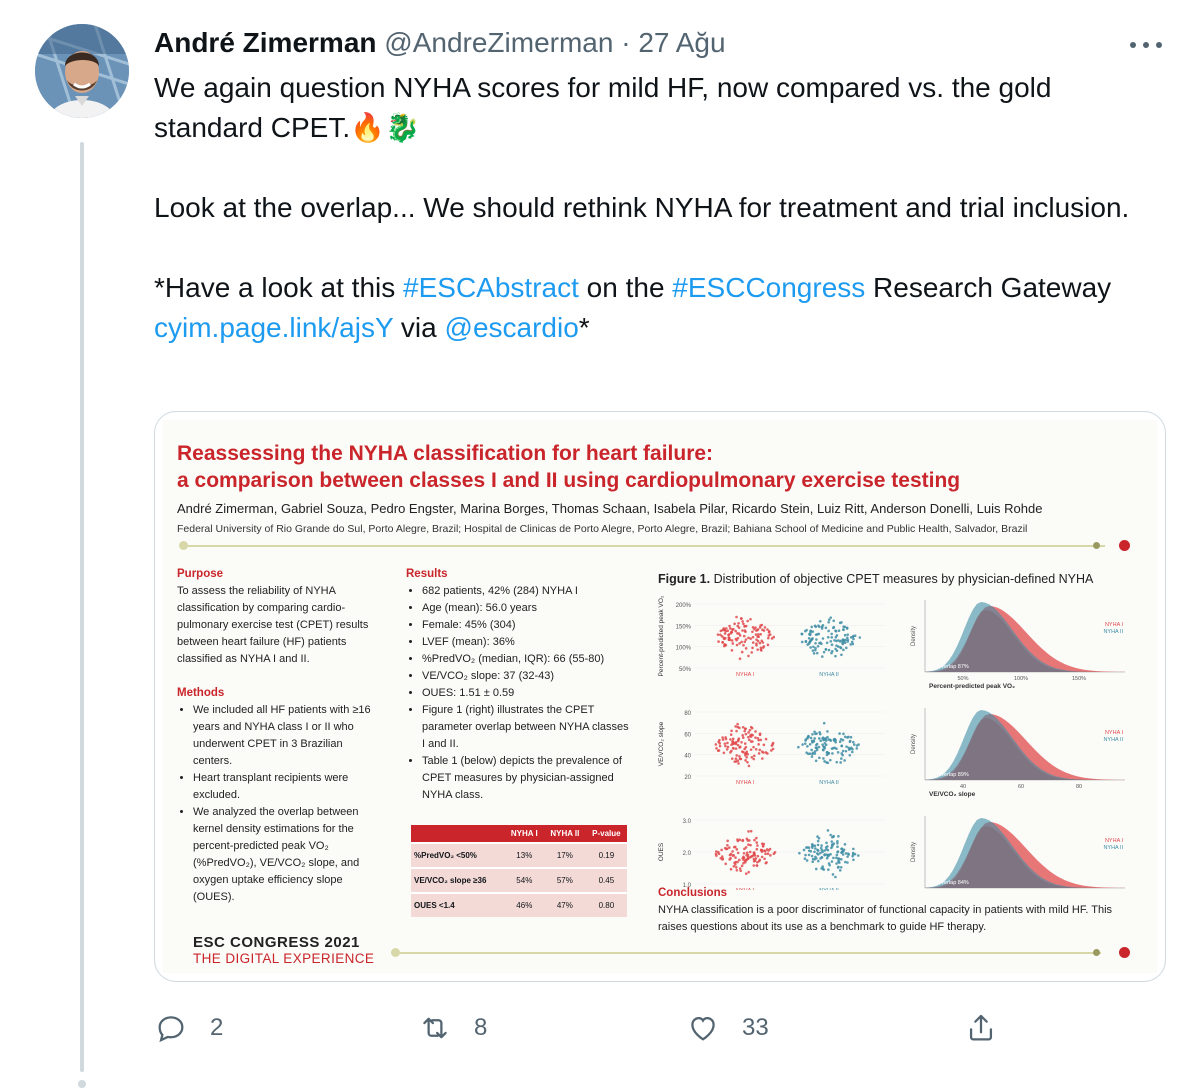 Image resolution: width=1198 pixels, height=1090 pixels. What do you see at coordinates (498, 42) in the screenshot?
I see `author-handle: @AndreZimerman` at bounding box center [498, 42].